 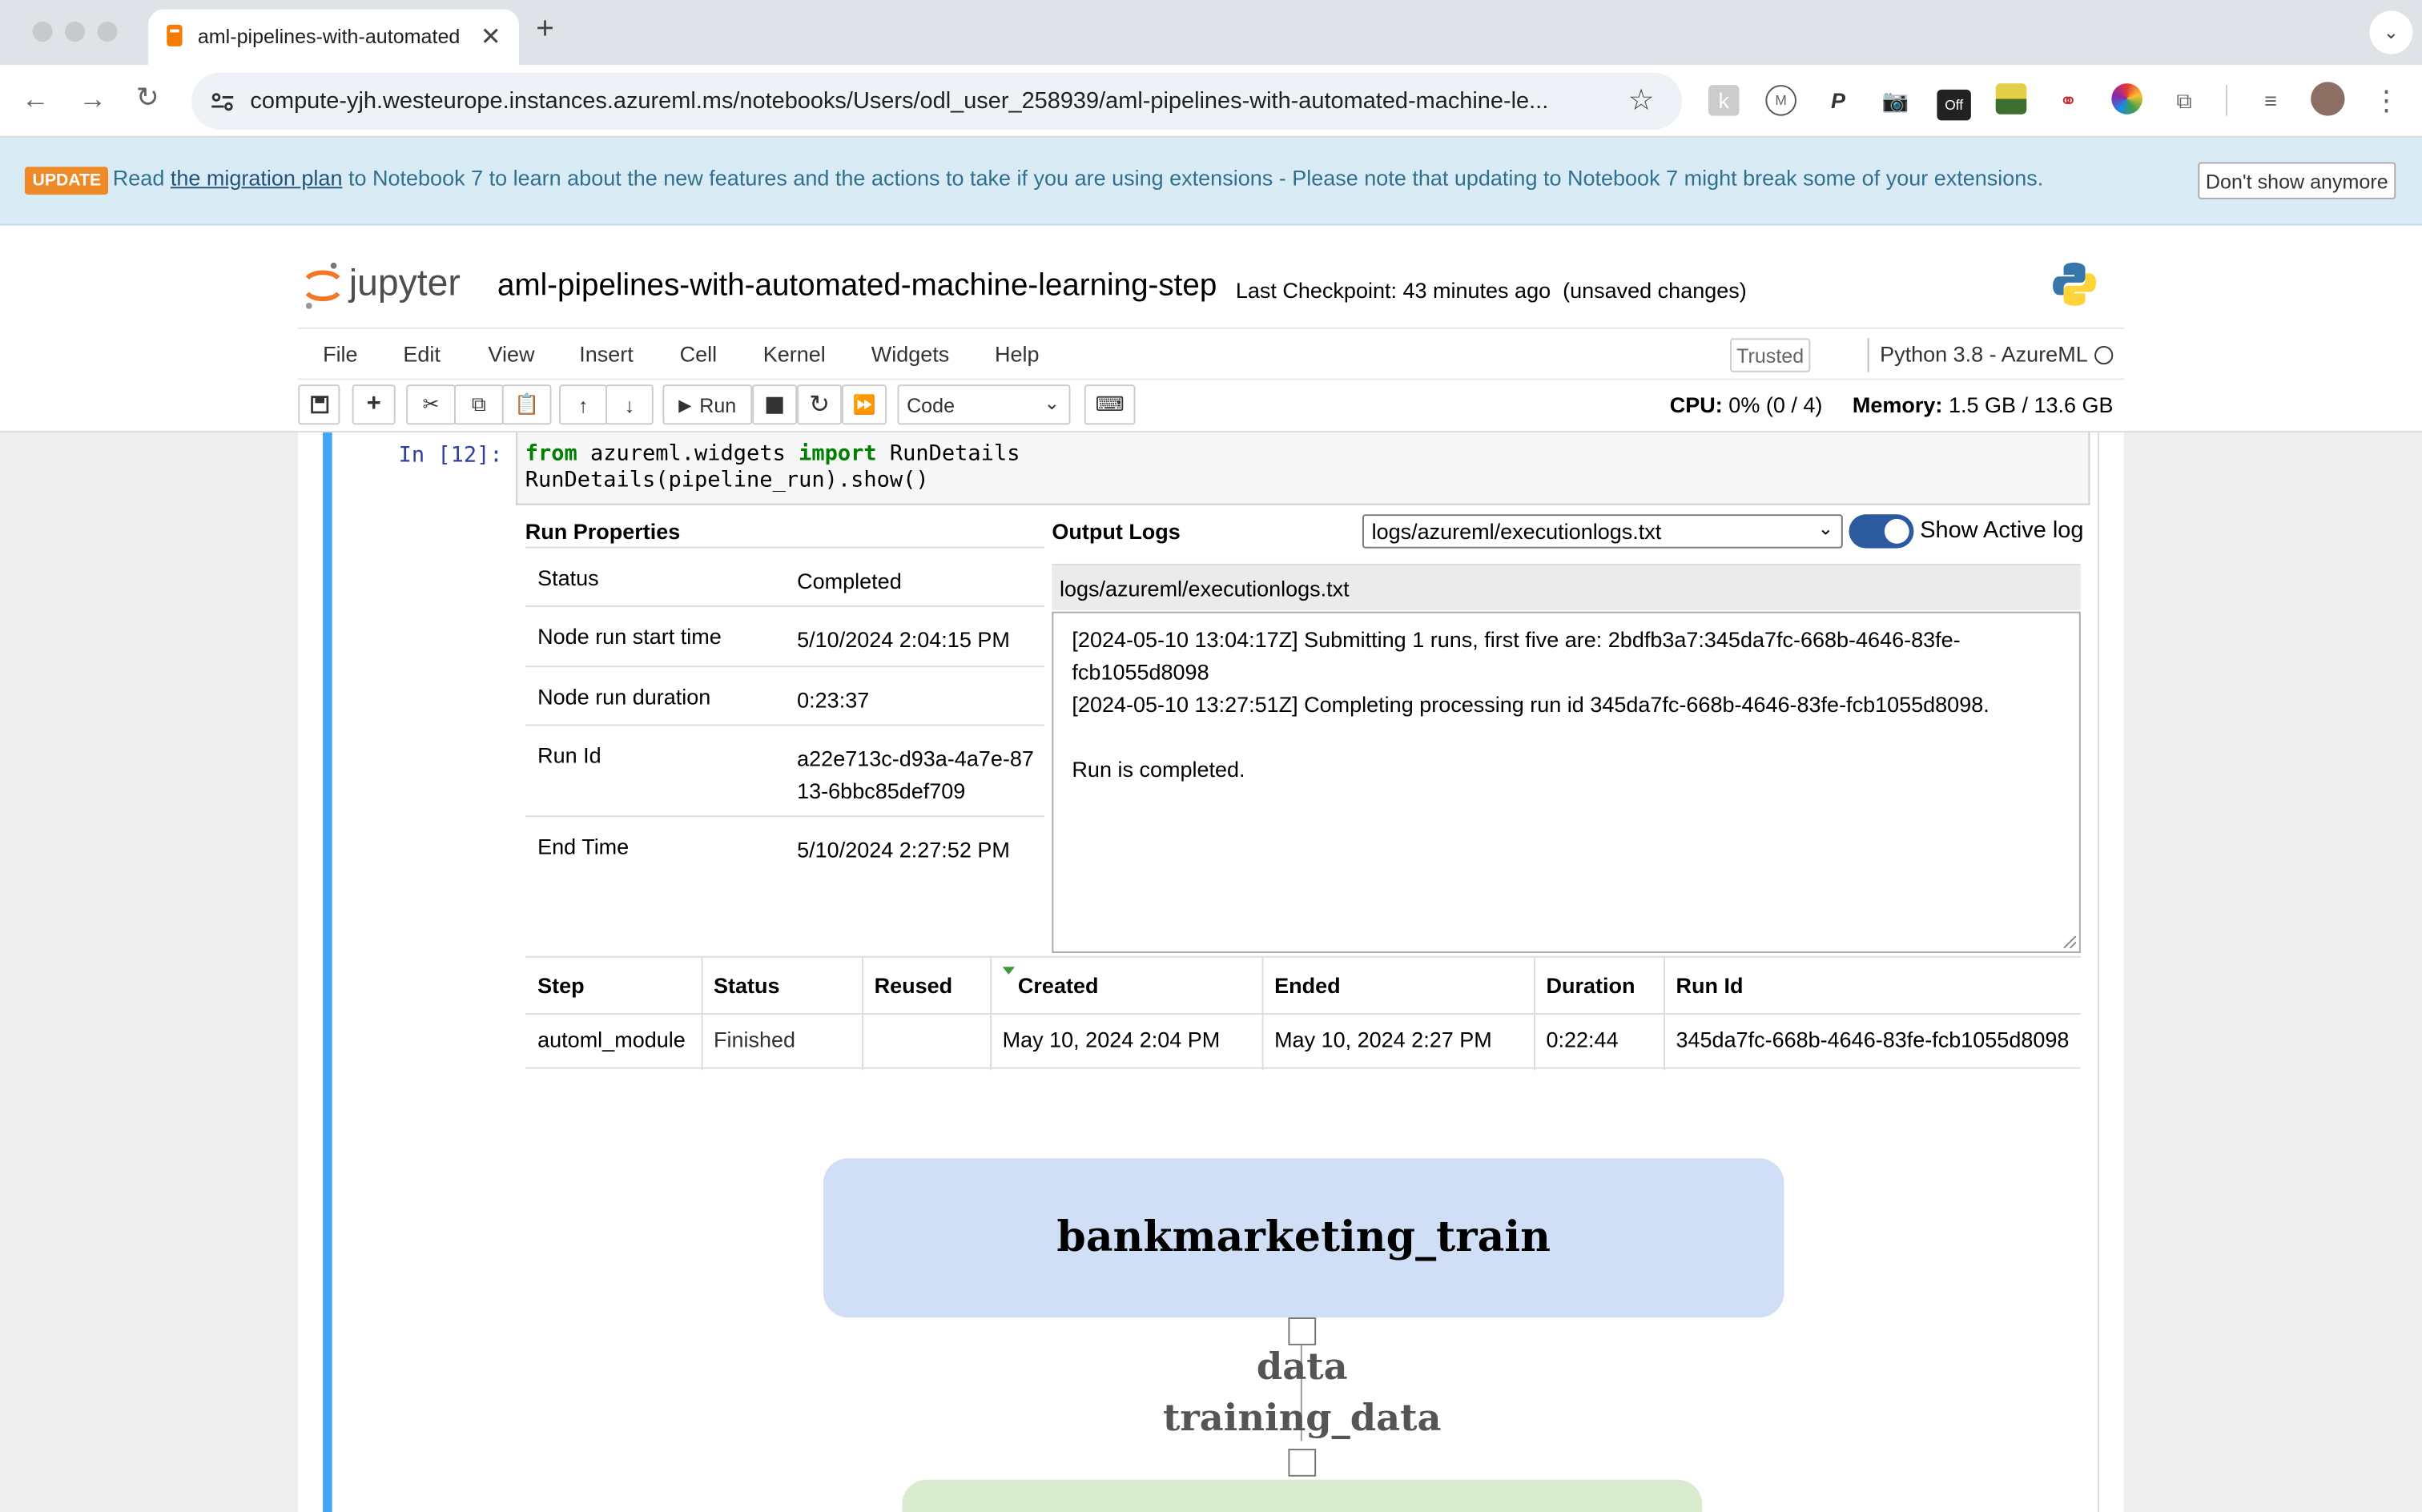 I want to click on menu-edit: Edit, so click(x=422, y=353).